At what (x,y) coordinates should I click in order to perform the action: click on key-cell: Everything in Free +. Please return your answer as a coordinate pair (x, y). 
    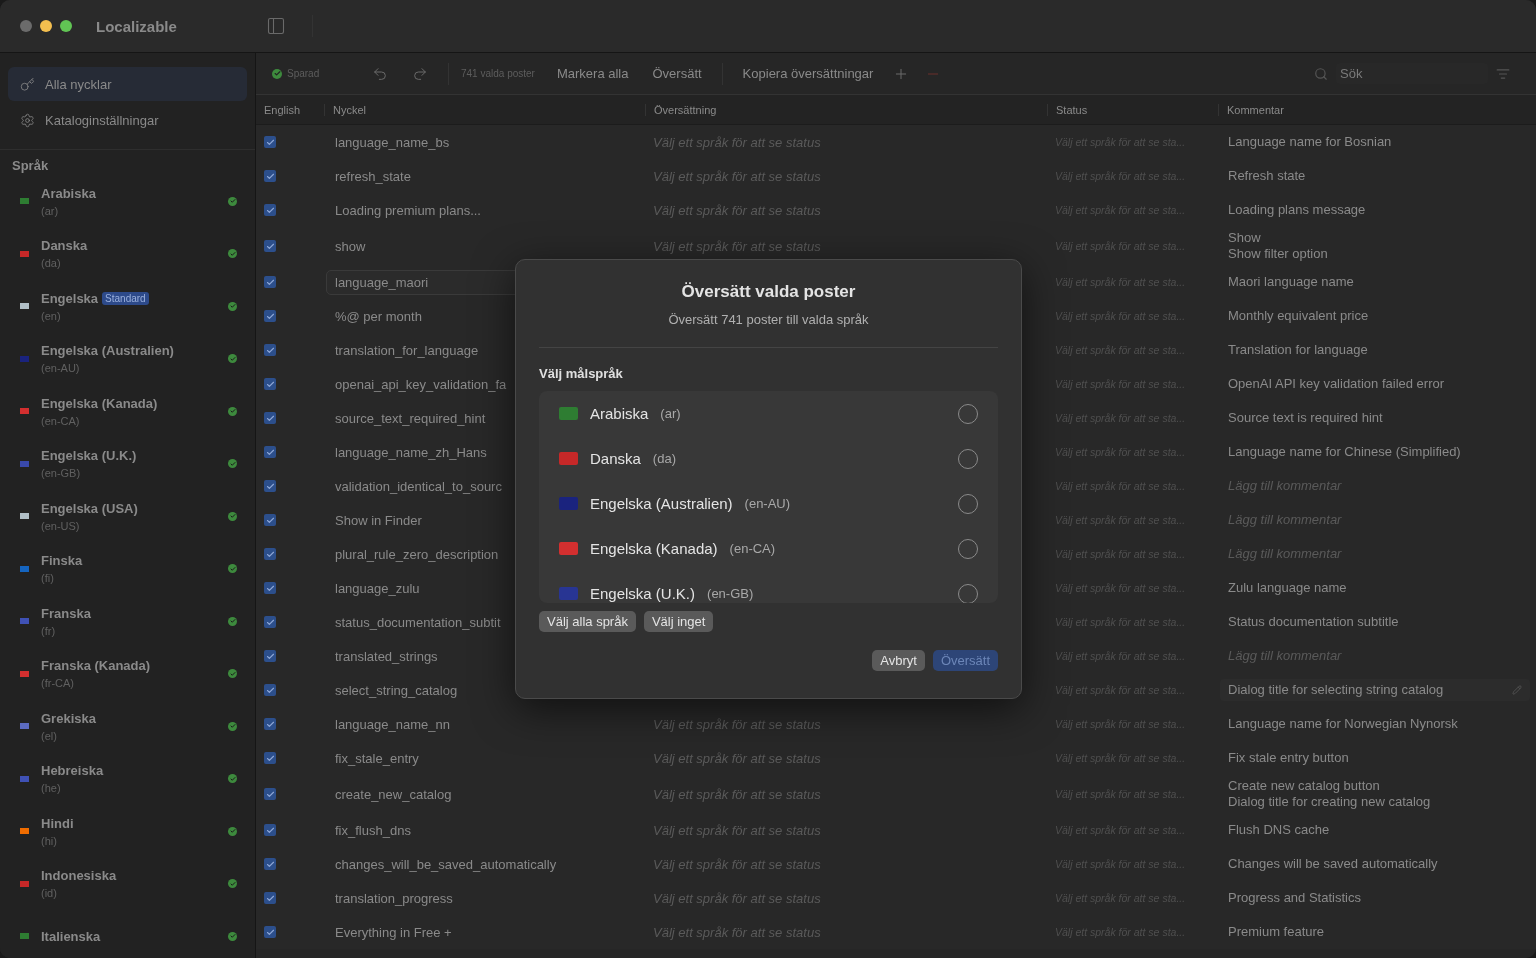
    Looking at the image, I should click on (393, 932).